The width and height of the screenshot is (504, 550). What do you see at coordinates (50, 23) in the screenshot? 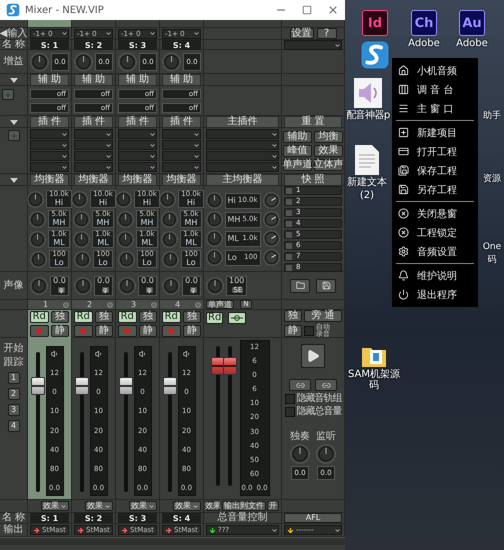
I see `channel-strip-header` at bounding box center [50, 23].